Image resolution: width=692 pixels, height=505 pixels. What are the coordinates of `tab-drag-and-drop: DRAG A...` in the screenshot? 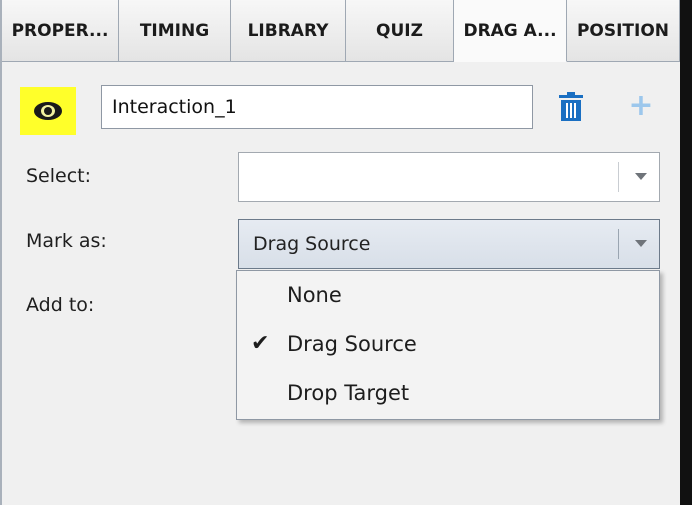 It's located at (510, 31).